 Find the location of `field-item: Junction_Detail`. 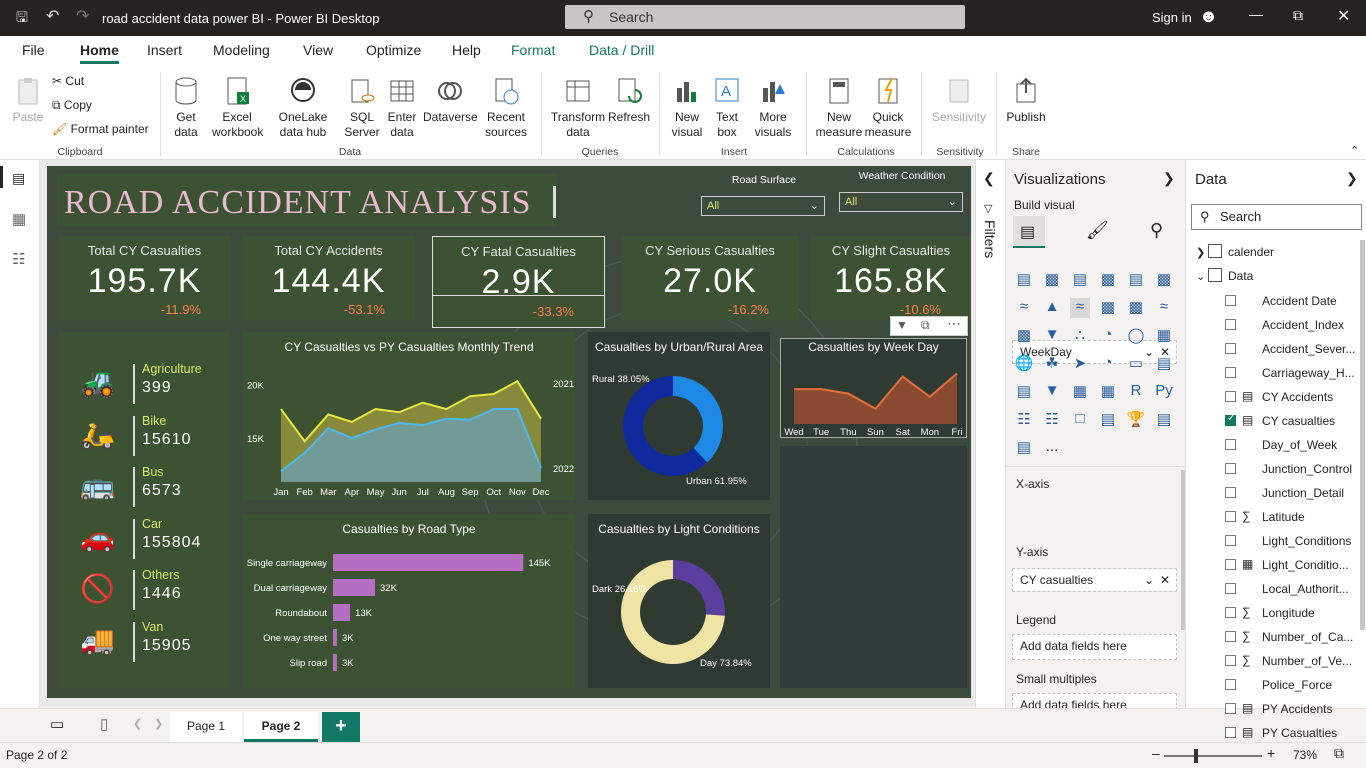

field-item: Junction_Detail is located at coordinates (1303, 493).